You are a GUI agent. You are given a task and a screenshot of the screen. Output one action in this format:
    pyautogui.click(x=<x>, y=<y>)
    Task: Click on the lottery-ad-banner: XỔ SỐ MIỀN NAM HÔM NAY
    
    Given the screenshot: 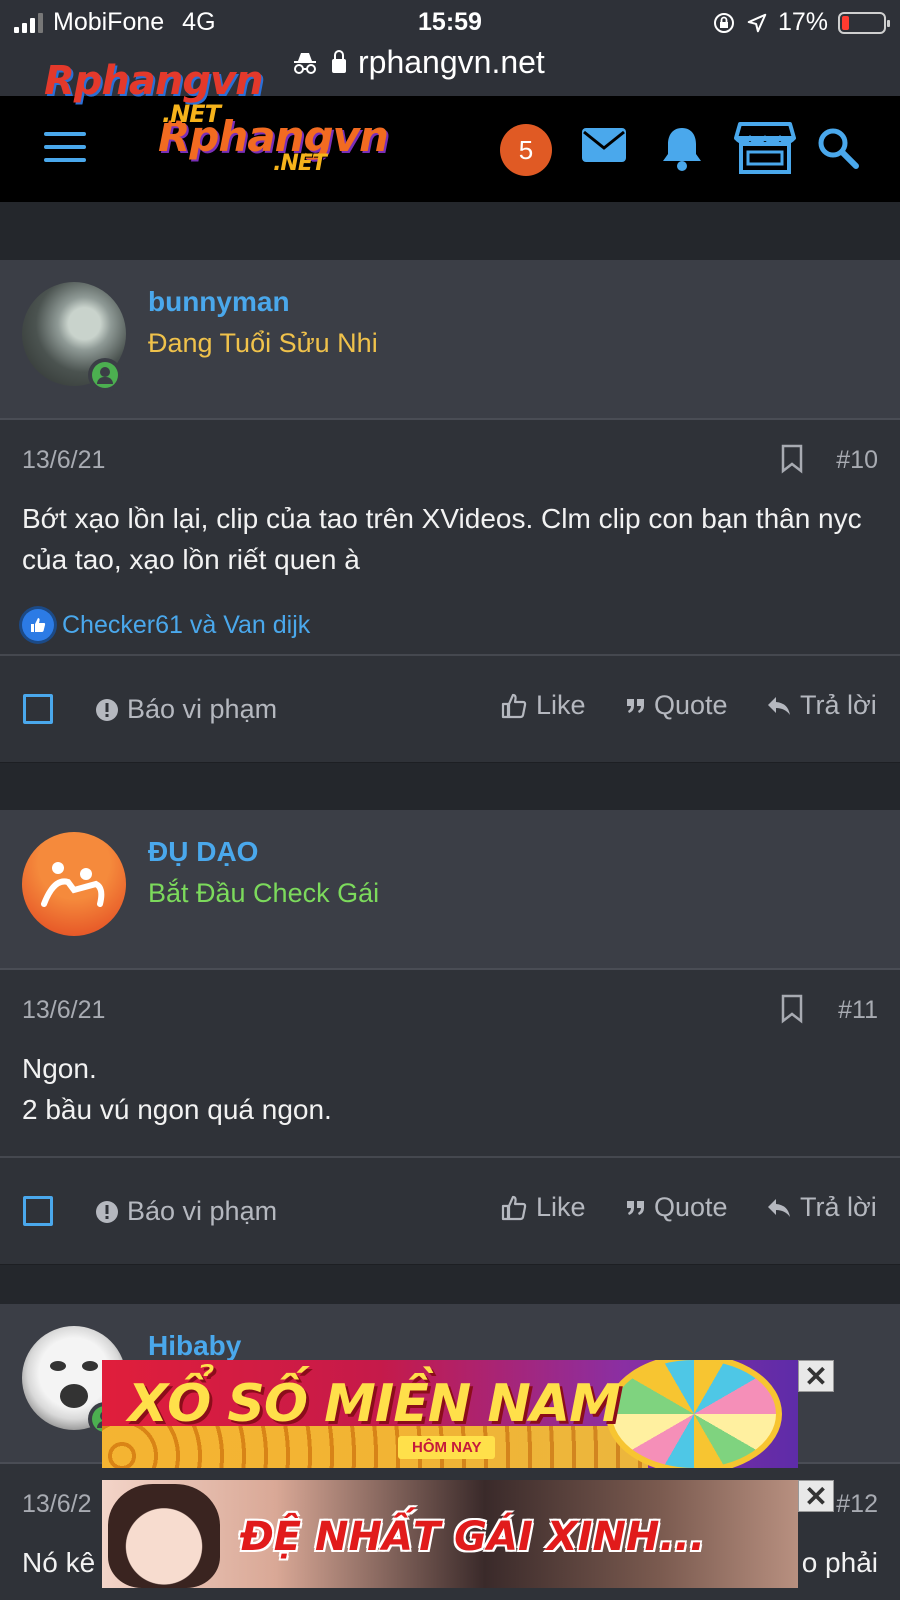 What is the action you would take?
    pyautogui.click(x=450, y=1414)
    